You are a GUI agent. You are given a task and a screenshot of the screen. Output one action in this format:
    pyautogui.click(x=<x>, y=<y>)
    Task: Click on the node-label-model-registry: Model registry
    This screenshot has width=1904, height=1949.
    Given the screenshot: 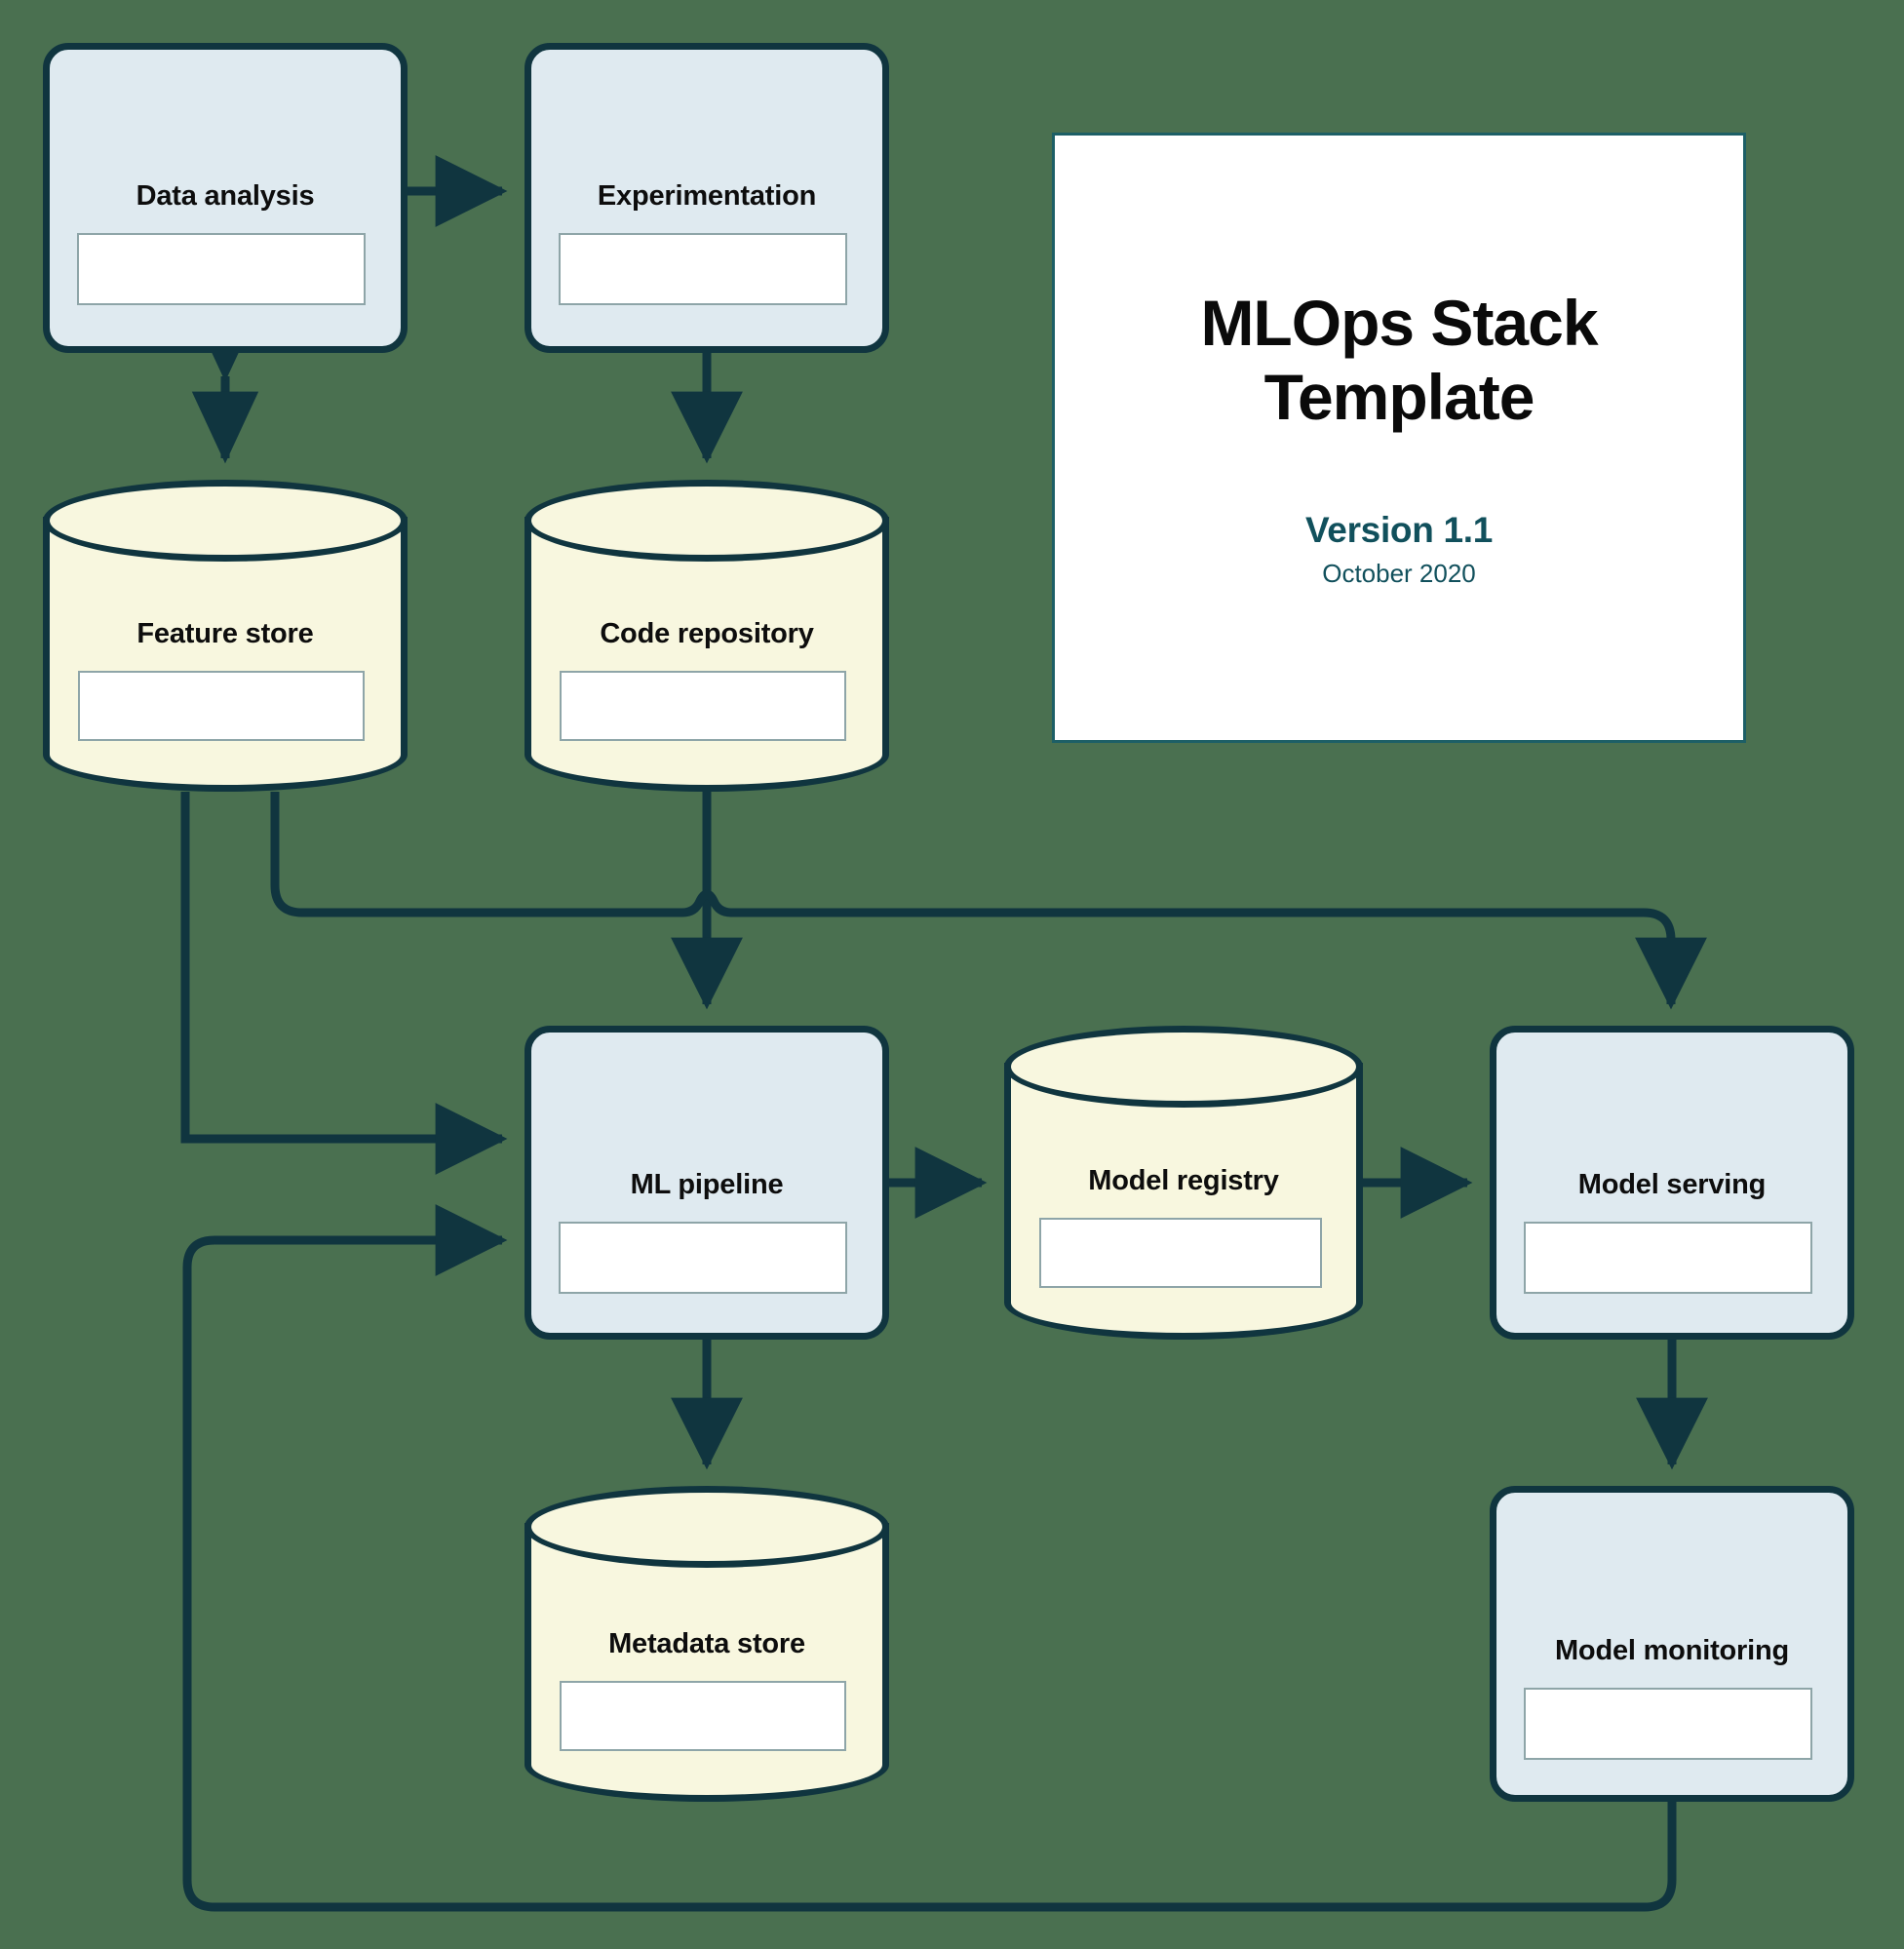 What is the action you would take?
    pyautogui.click(x=1183, y=1181)
    